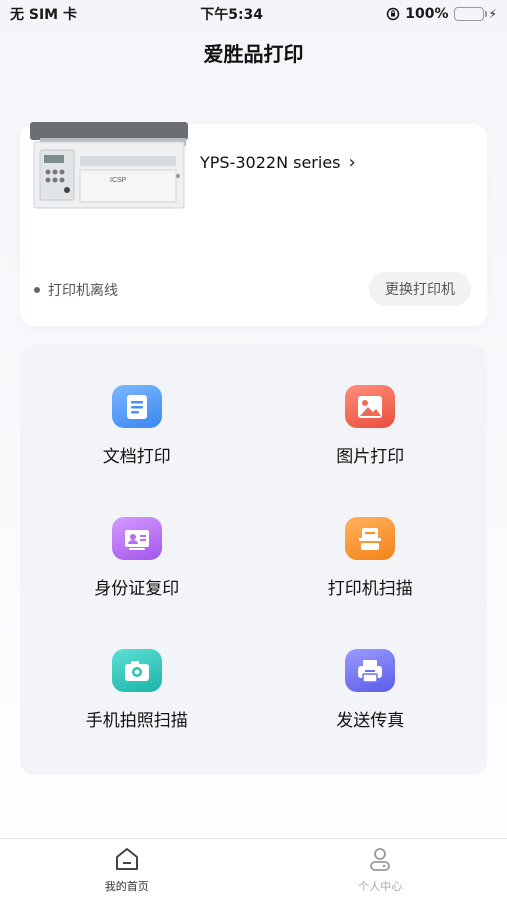 The image size is (507, 900). I want to click on home-icon, so click(126, 858).